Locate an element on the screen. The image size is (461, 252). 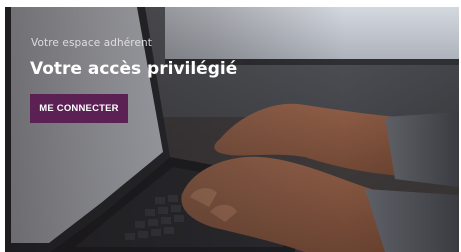
login-button: ME CONNECTER is located at coordinates (79, 108).